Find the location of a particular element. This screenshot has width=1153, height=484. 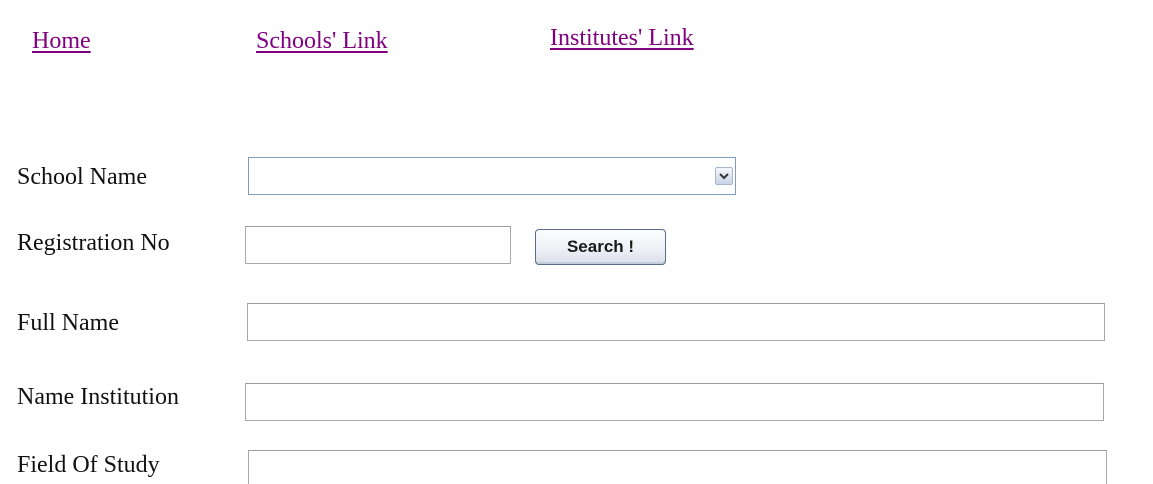

field-of-study-input is located at coordinates (677, 467).